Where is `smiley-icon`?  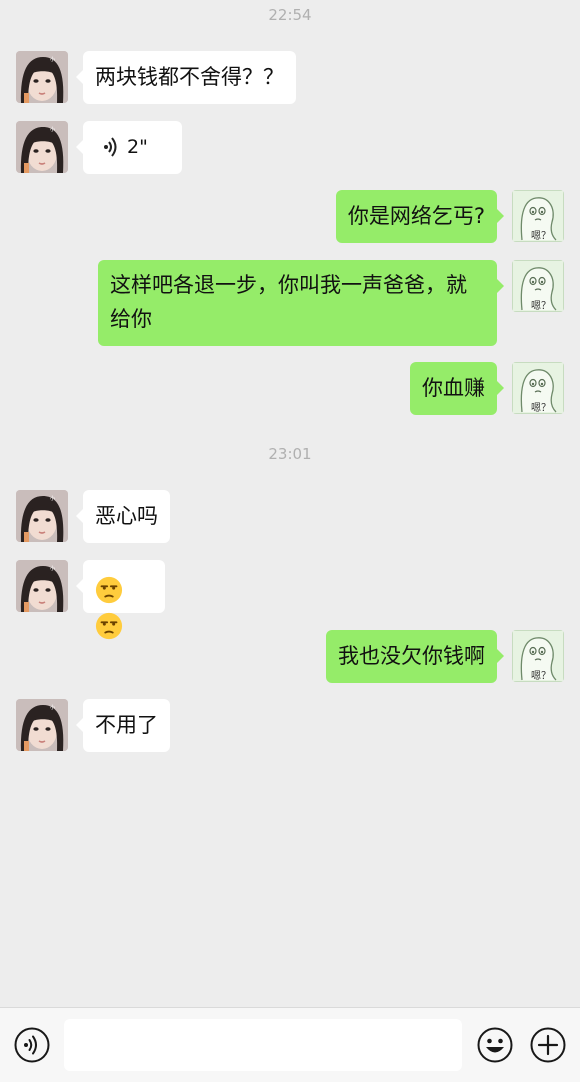 smiley-icon is located at coordinates (495, 1047).